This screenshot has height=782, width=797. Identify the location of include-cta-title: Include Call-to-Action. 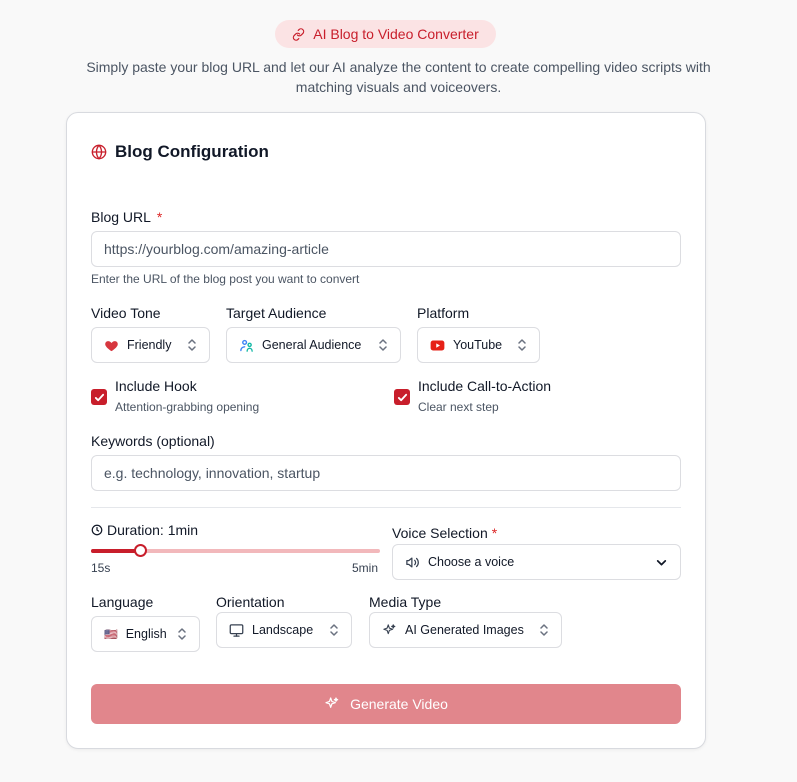
(485, 386).